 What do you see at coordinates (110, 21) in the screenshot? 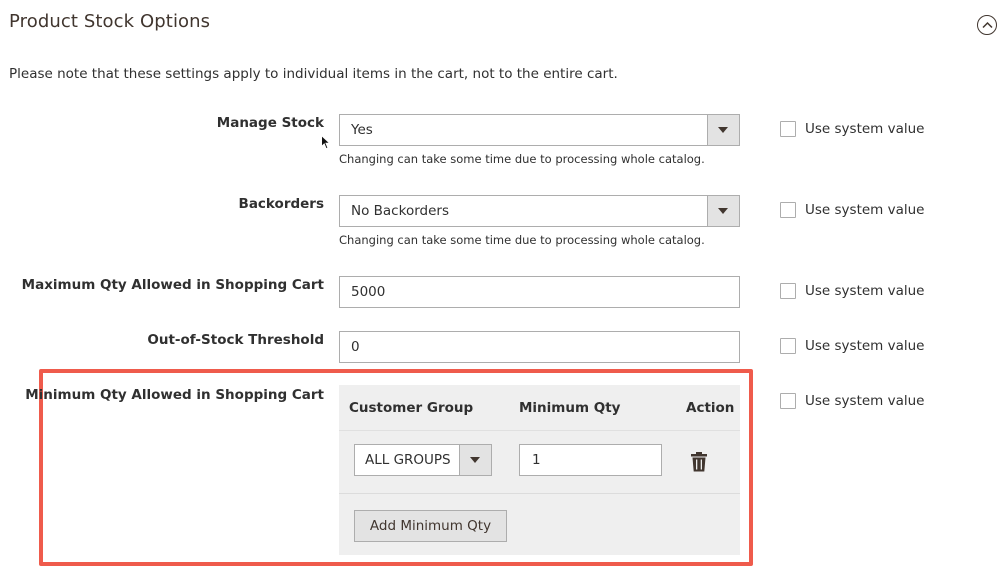
I see `section-title: Product Stock Options` at bounding box center [110, 21].